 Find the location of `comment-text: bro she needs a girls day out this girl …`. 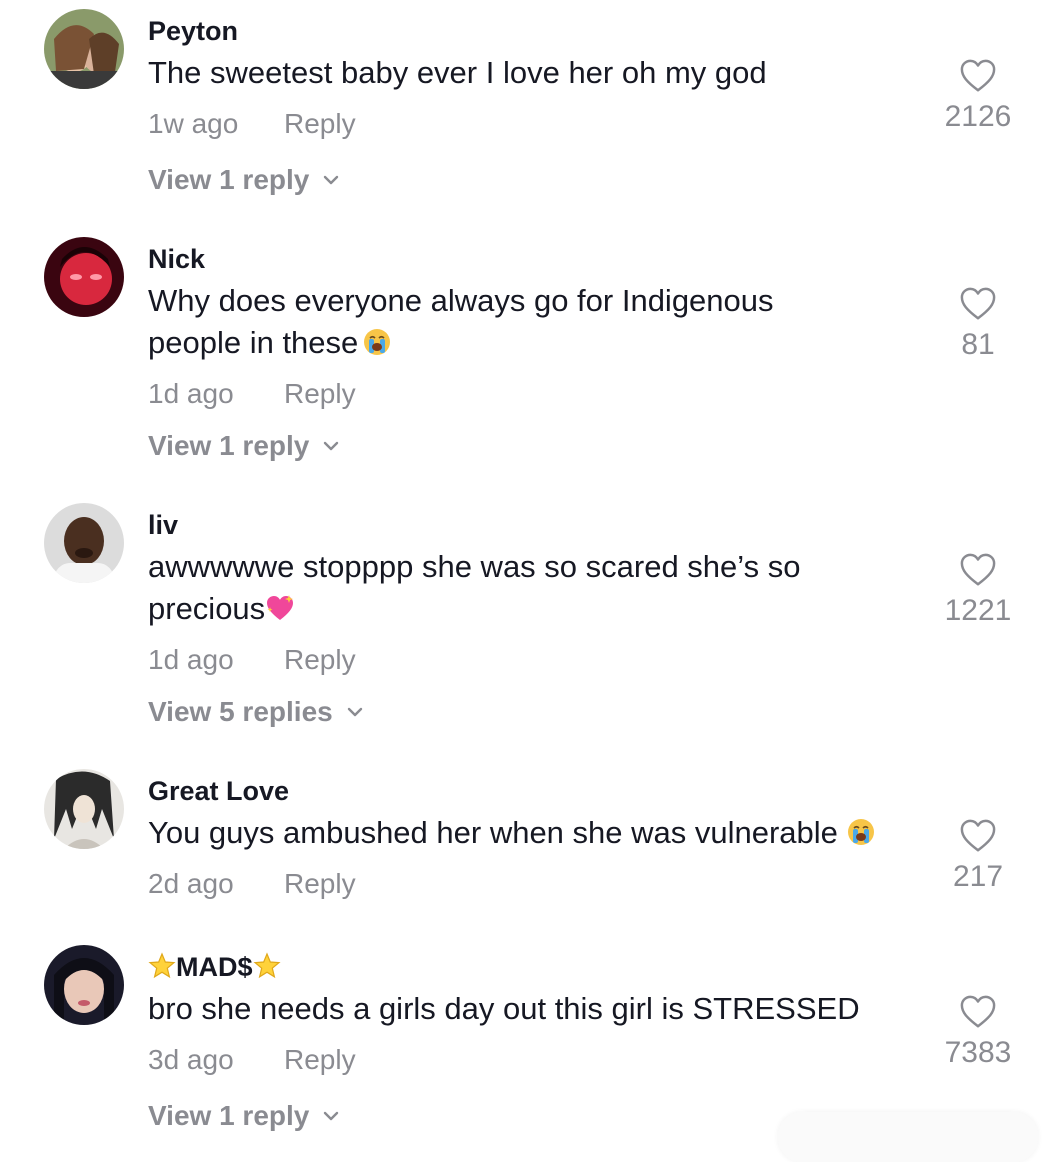

comment-text: bro she needs a girls day out this girl … is located at coordinates (543, 1009).